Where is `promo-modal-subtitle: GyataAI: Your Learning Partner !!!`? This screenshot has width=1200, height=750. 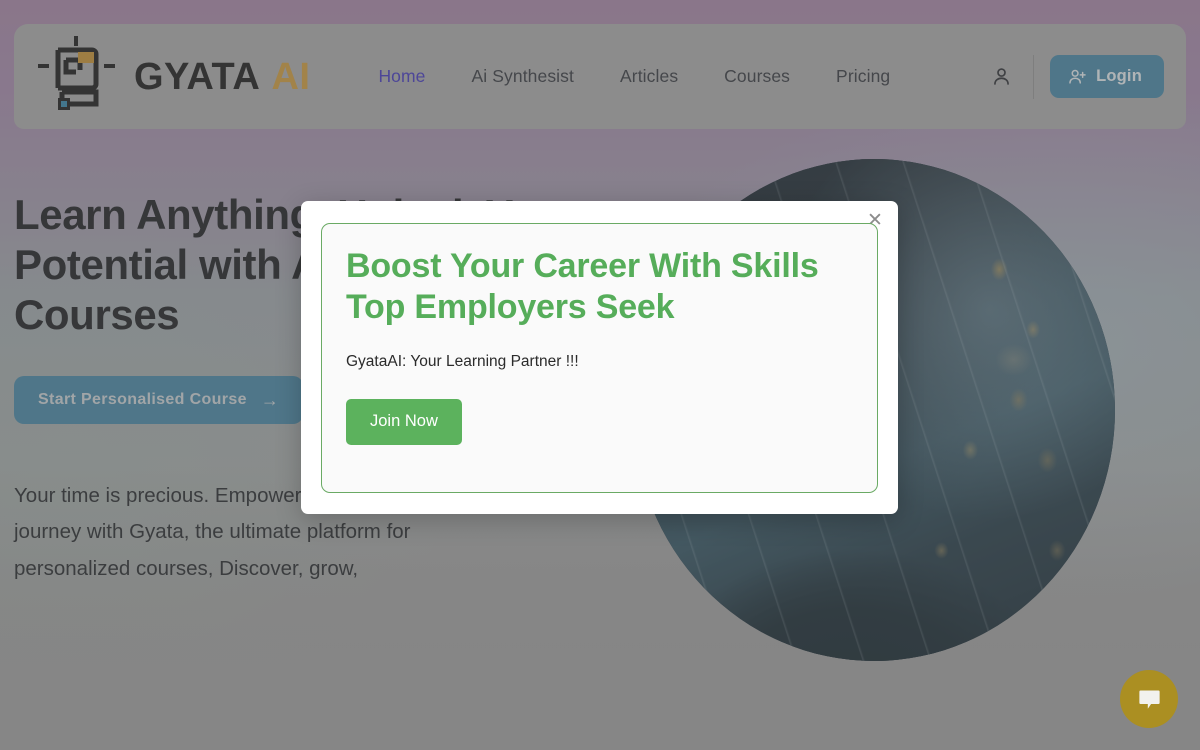
promo-modal-subtitle: GyataAI: Your Learning Partner !!! is located at coordinates (462, 361).